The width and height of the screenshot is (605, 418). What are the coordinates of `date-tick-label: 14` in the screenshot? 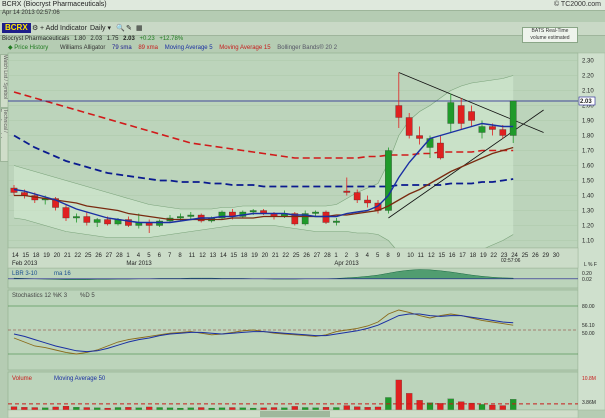 It's located at (15, 256).